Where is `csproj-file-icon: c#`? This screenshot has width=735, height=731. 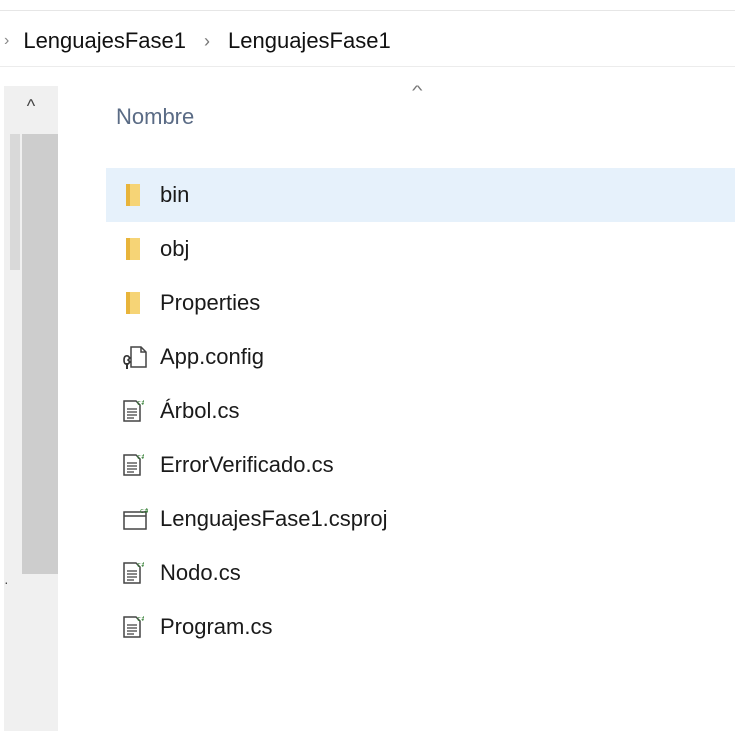
csproj-file-icon: c# is located at coordinates (136, 519).